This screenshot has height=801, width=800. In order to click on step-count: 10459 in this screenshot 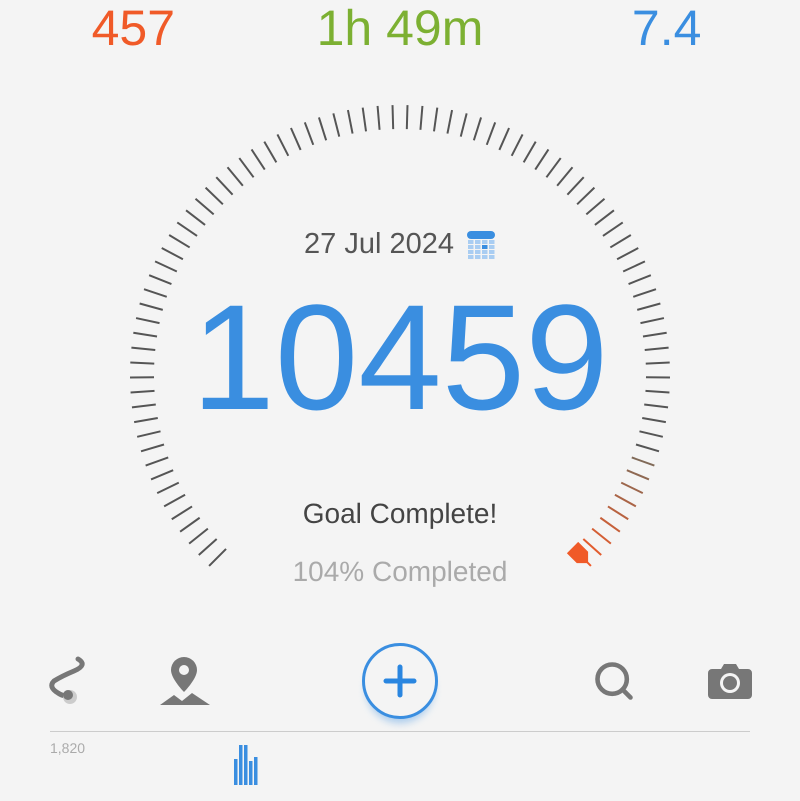, I will do `click(400, 356)`.